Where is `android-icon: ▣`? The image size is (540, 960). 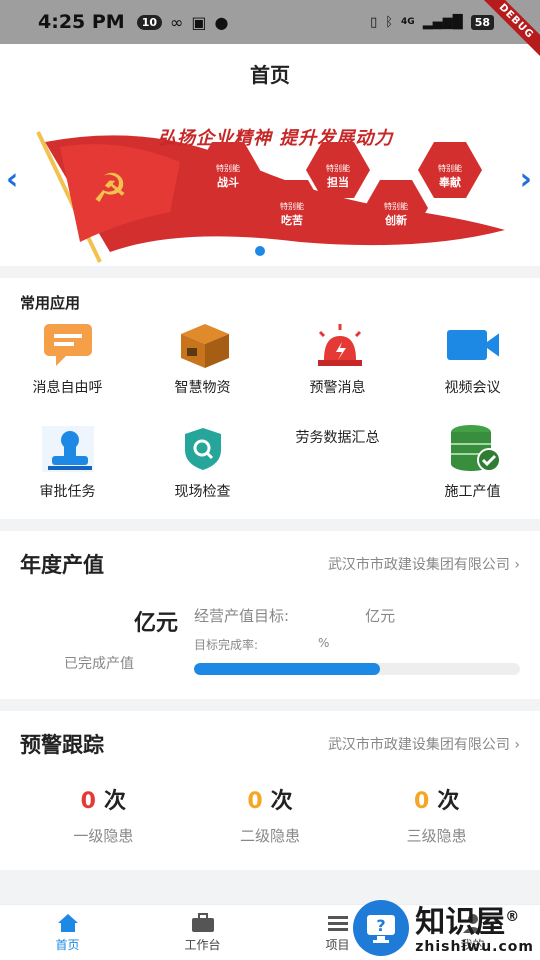 android-icon: ▣ is located at coordinates (199, 22).